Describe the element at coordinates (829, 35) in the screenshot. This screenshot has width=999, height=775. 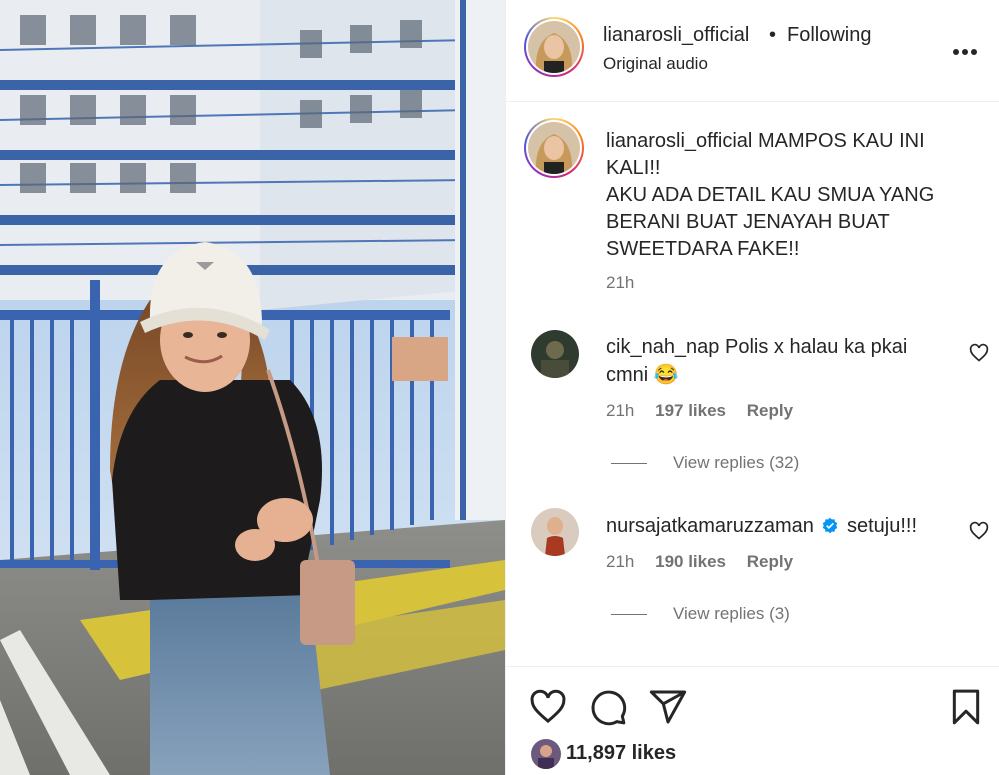
I see `following-button: Following` at that location.